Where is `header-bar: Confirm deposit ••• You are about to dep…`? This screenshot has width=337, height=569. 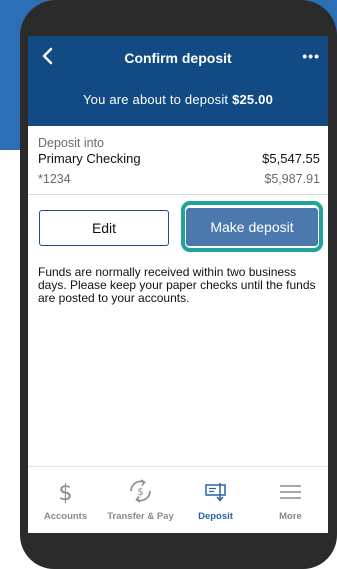 header-bar: Confirm deposit ••• You are about to dep… is located at coordinates (178, 81).